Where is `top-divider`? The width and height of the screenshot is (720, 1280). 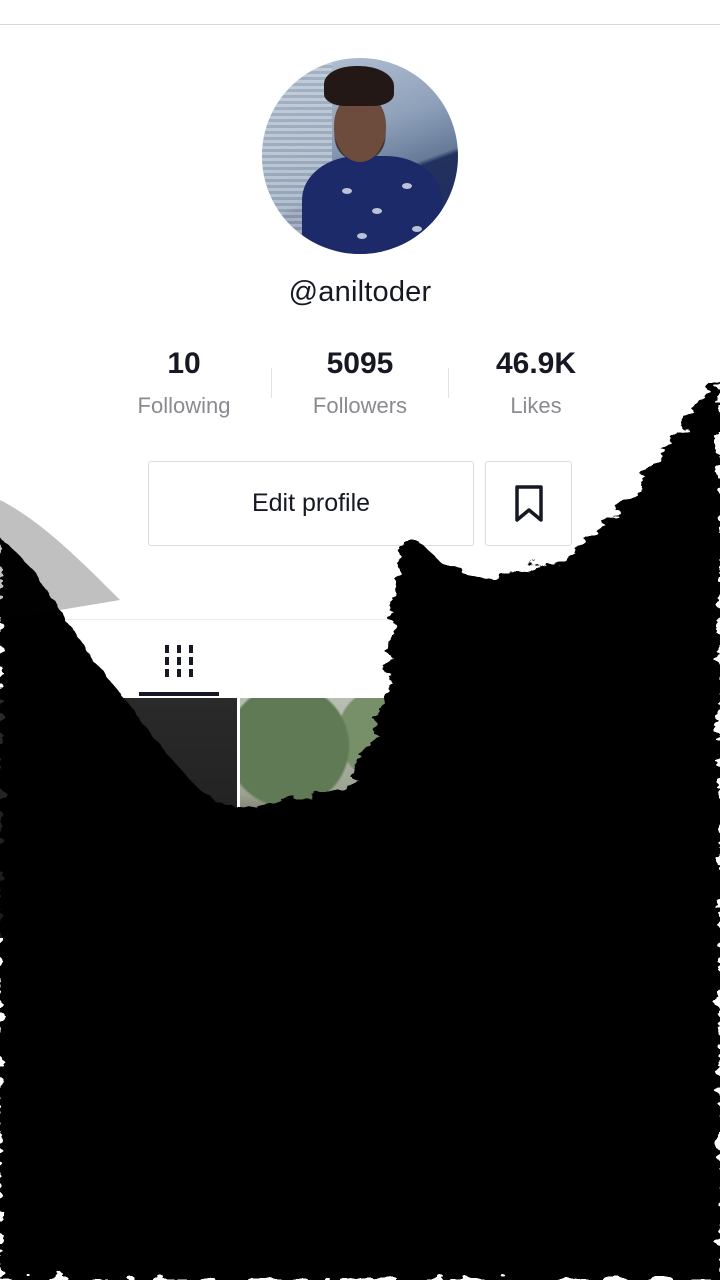
top-divider is located at coordinates (360, 24).